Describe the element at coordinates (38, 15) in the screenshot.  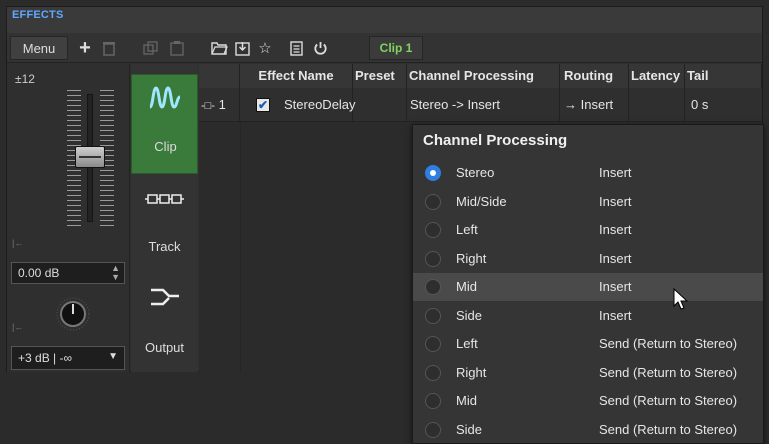
I see `panel-title: EFFECTS` at that location.